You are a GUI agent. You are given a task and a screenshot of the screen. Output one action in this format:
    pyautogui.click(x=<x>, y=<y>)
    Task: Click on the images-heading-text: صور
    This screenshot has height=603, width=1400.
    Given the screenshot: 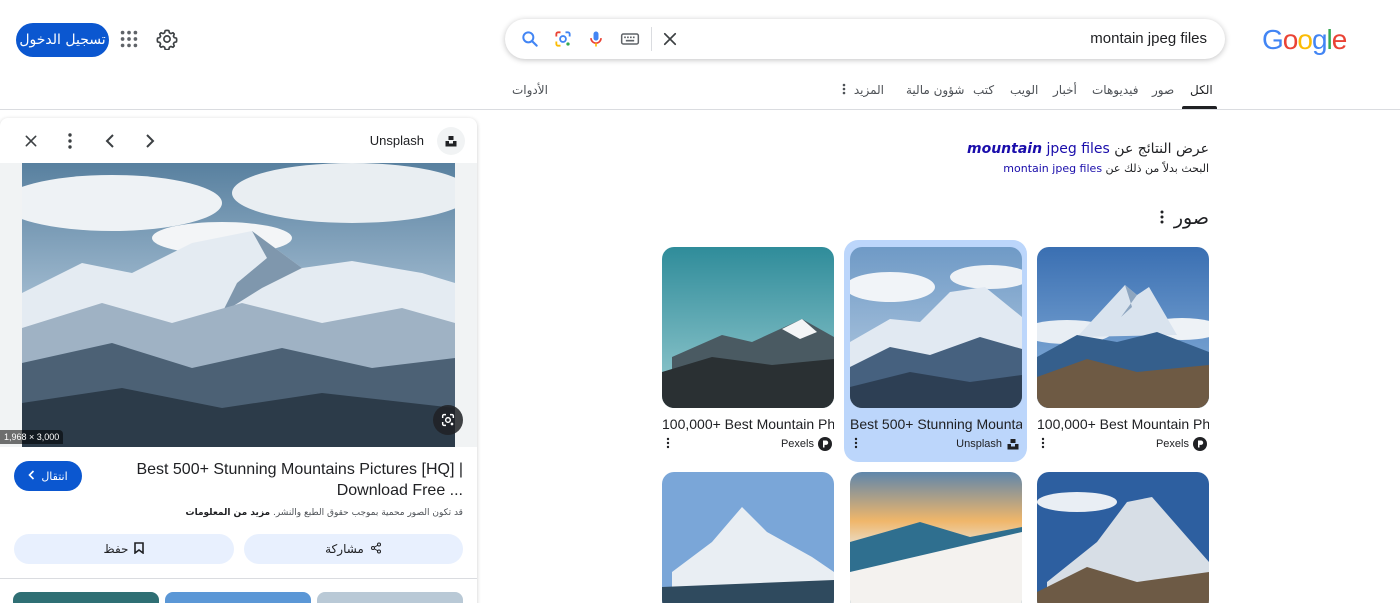 What is the action you would take?
    pyautogui.click(x=1191, y=218)
    